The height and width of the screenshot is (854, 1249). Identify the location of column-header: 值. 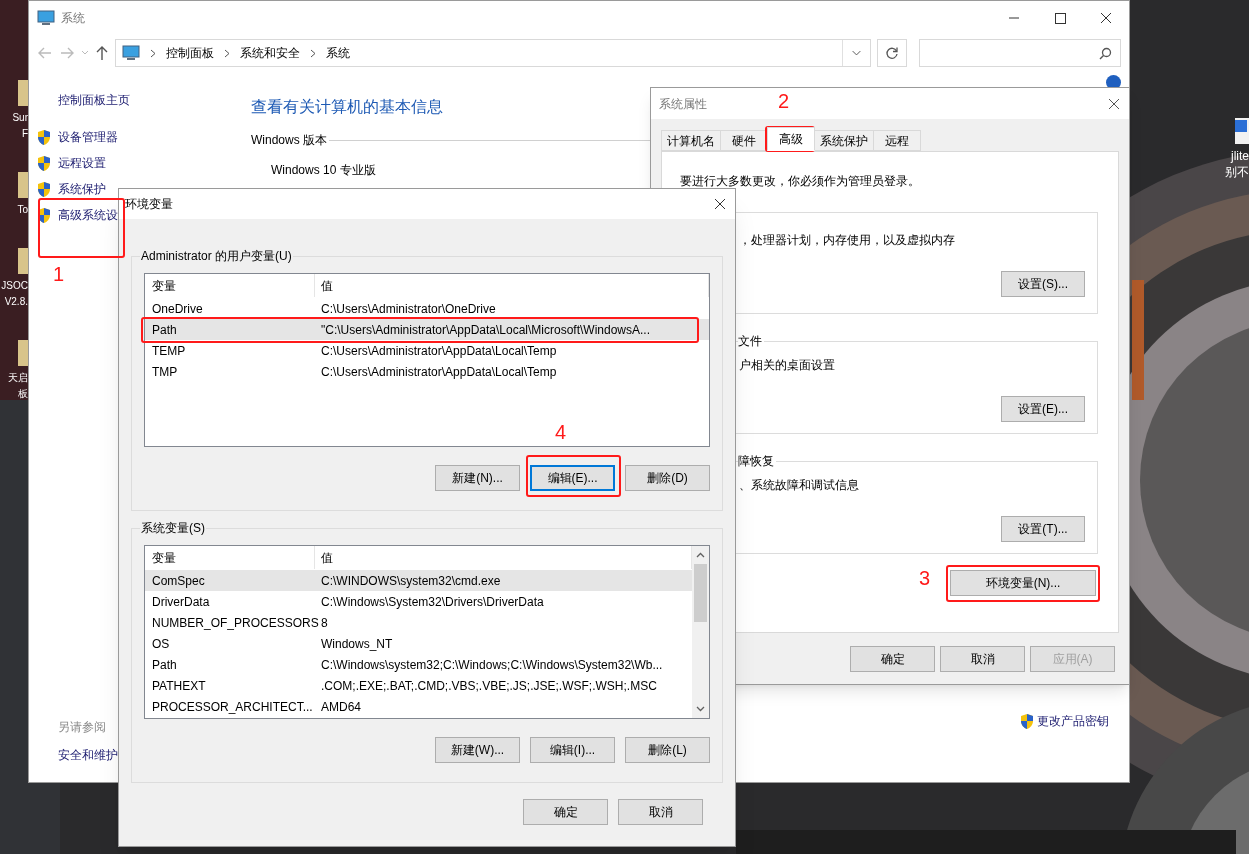
(512, 285).